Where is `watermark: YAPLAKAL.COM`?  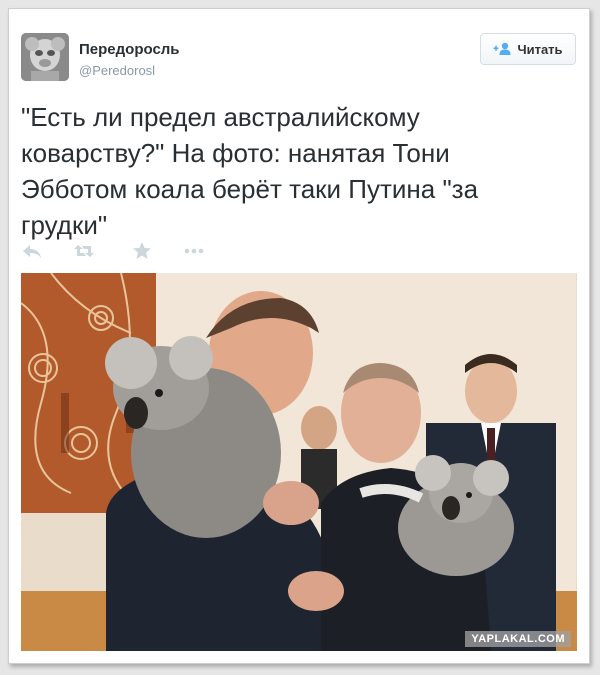
watermark: YAPLAKAL.COM is located at coordinates (518, 639).